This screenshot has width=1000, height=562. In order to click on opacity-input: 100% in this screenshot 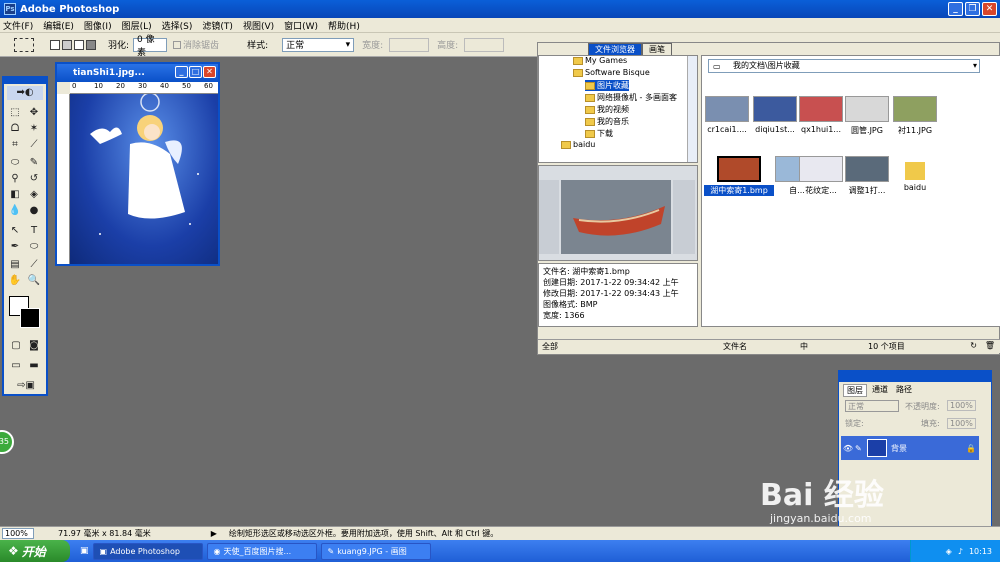, I will do `click(961, 405)`.